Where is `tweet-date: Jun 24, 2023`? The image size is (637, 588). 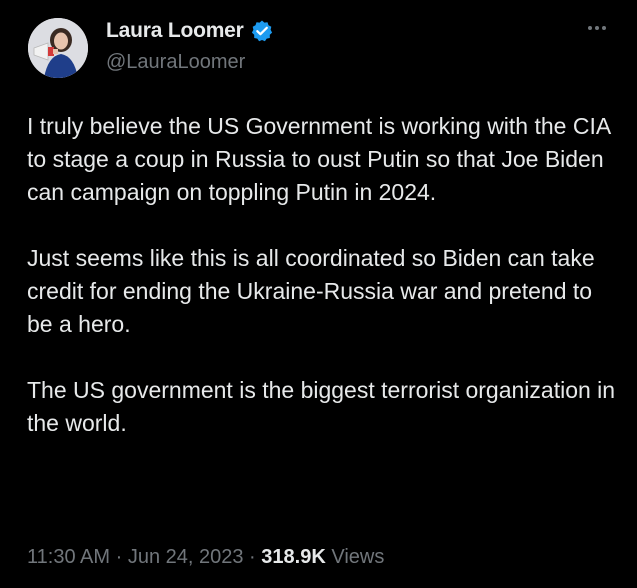 tweet-date: Jun 24, 2023 is located at coordinates (186, 557).